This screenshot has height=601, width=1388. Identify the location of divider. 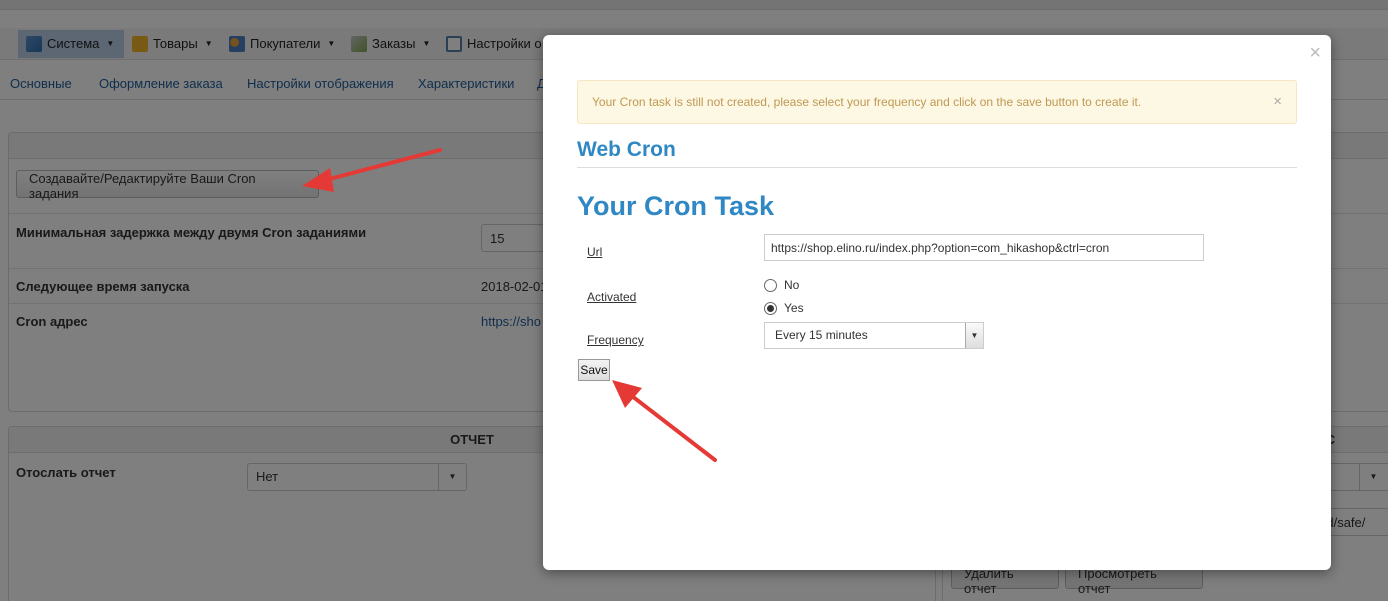
(937, 167).